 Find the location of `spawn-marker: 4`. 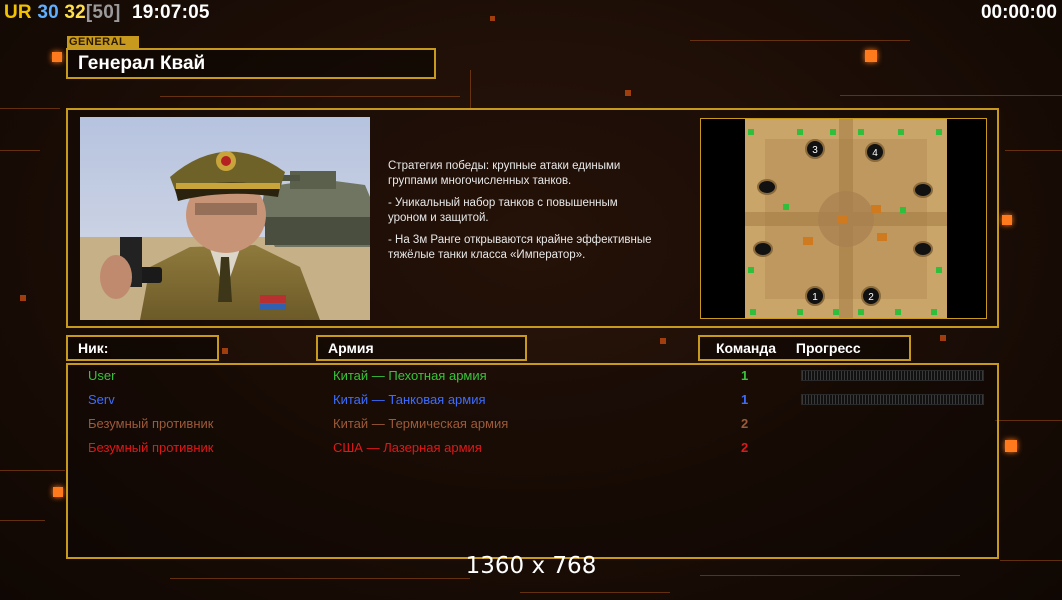

spawn-marker: 4 is located at coordinates (875, 152).